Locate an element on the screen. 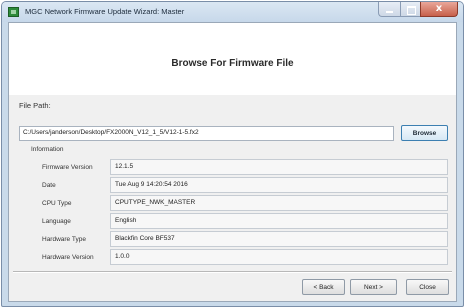 The height and width of the screenshot is (308, 465). close-window-button: x is located at coordinates (439, 9).